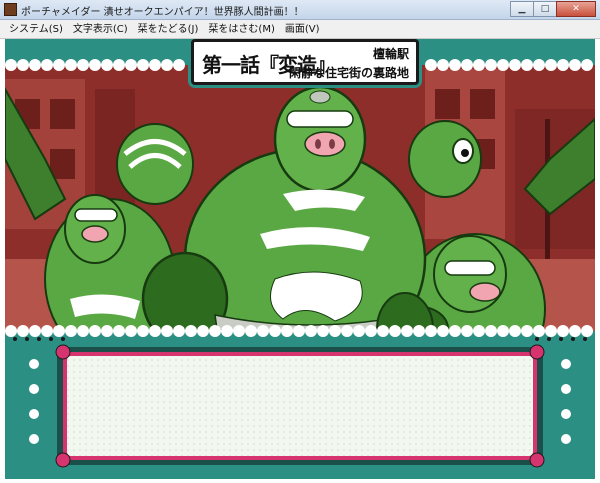 The image size is (600, 483). What do you see at coordinates (348, 73) in the screenshot?
I see `location-detail: 閑静な住宅街の裏路地` at bounding box center [348, 73].